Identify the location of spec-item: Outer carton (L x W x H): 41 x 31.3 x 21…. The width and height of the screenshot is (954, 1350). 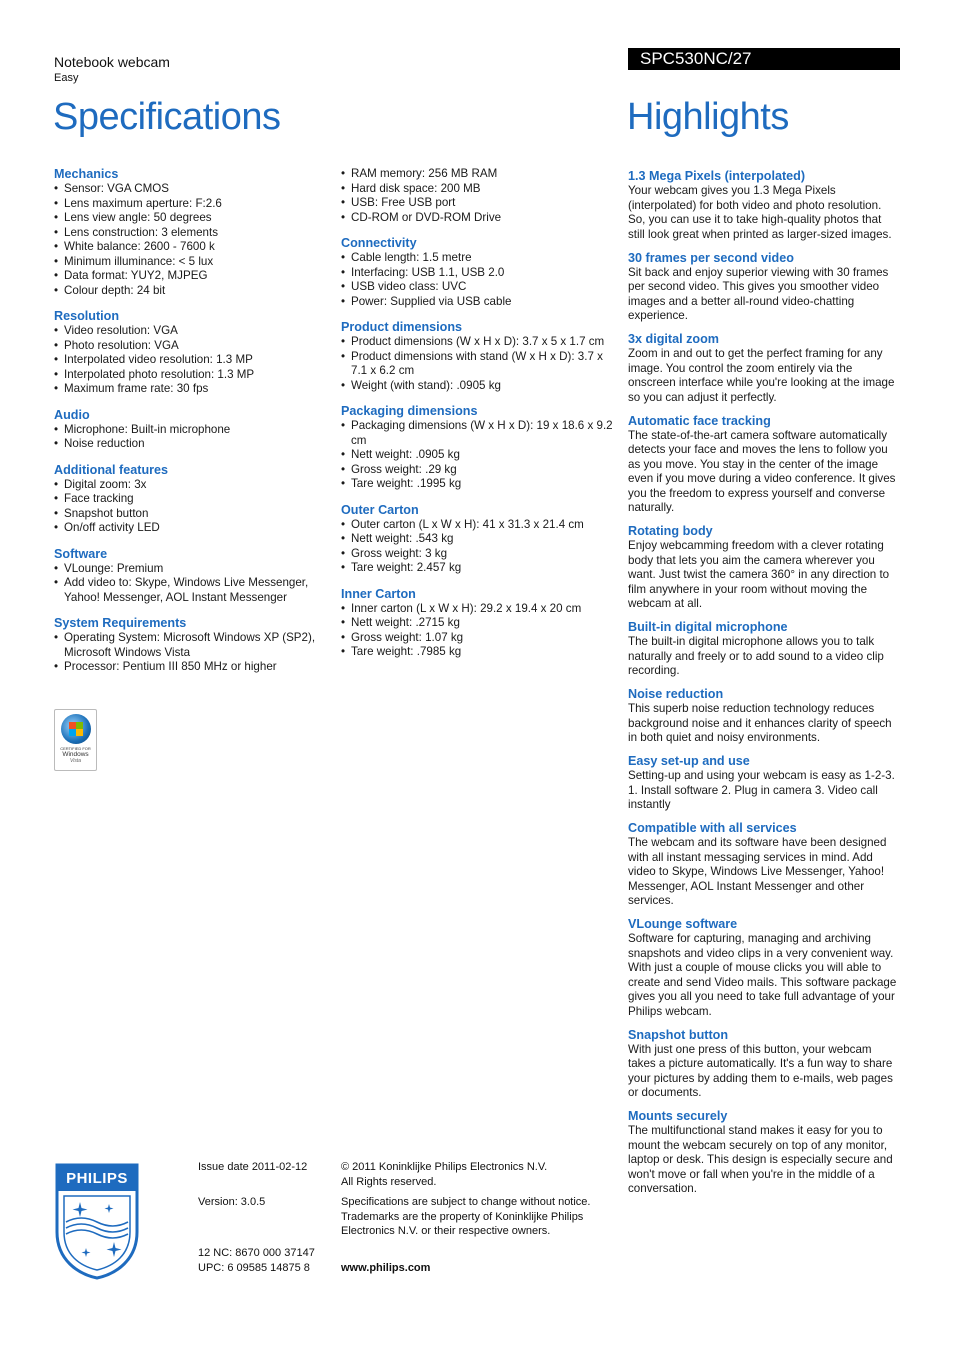
(481, 525).